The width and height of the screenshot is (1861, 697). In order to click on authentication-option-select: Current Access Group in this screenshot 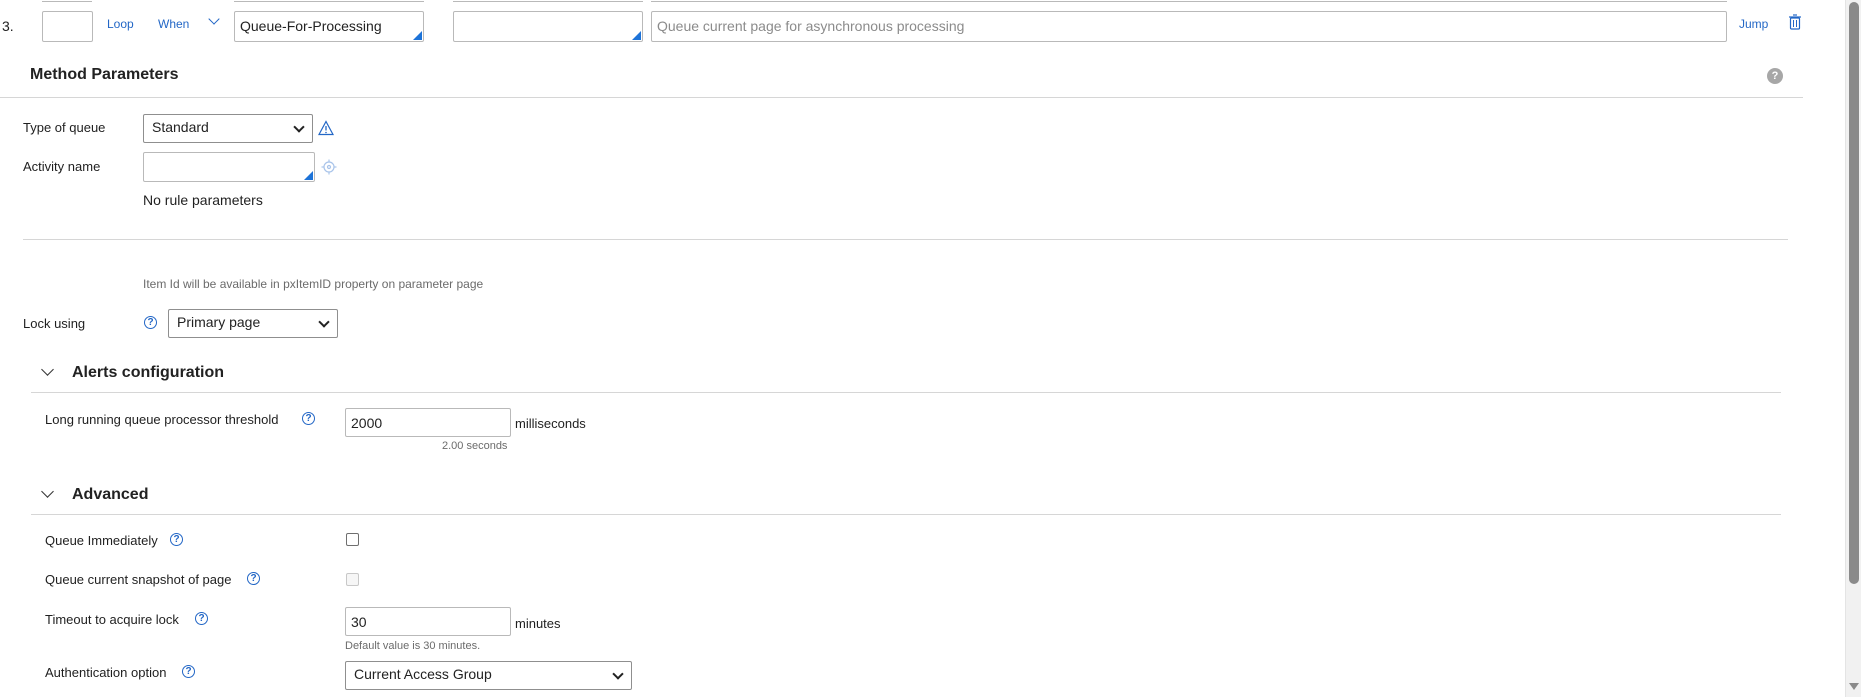, I will do `click(488, 675)`.